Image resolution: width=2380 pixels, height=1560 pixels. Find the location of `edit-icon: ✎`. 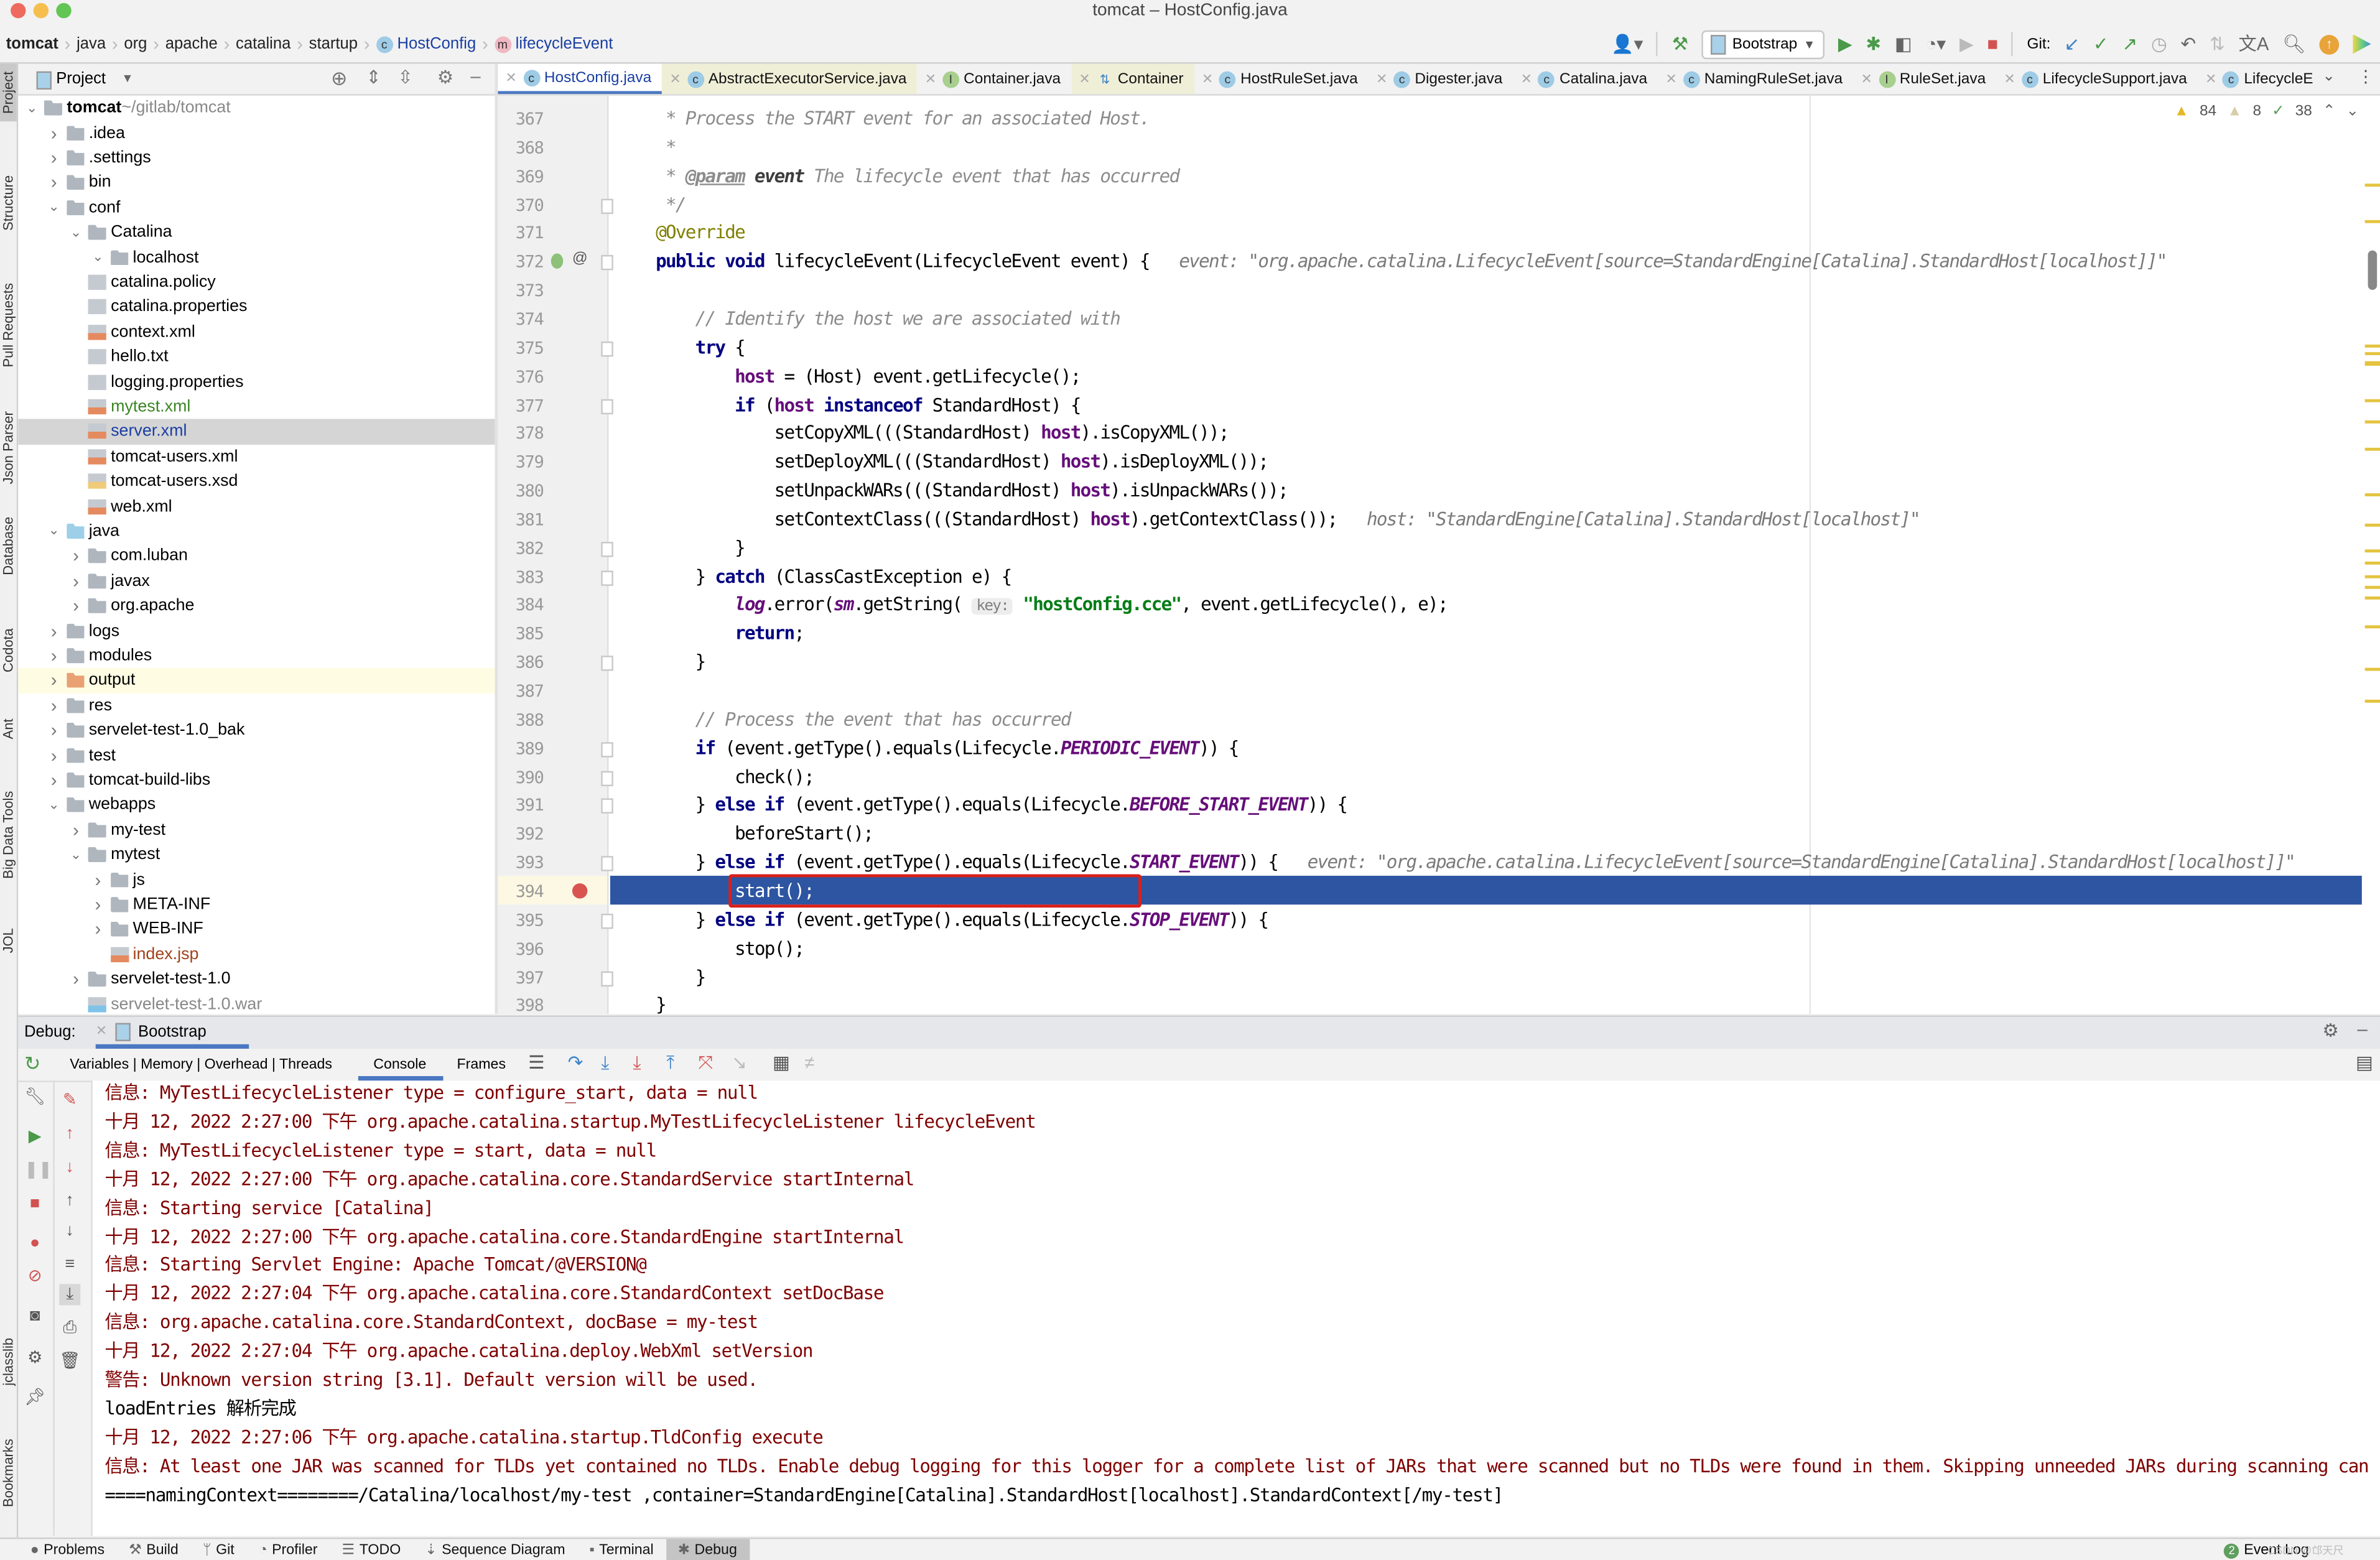

edit-icon: ✎ is located at coordinates (69, 1100).